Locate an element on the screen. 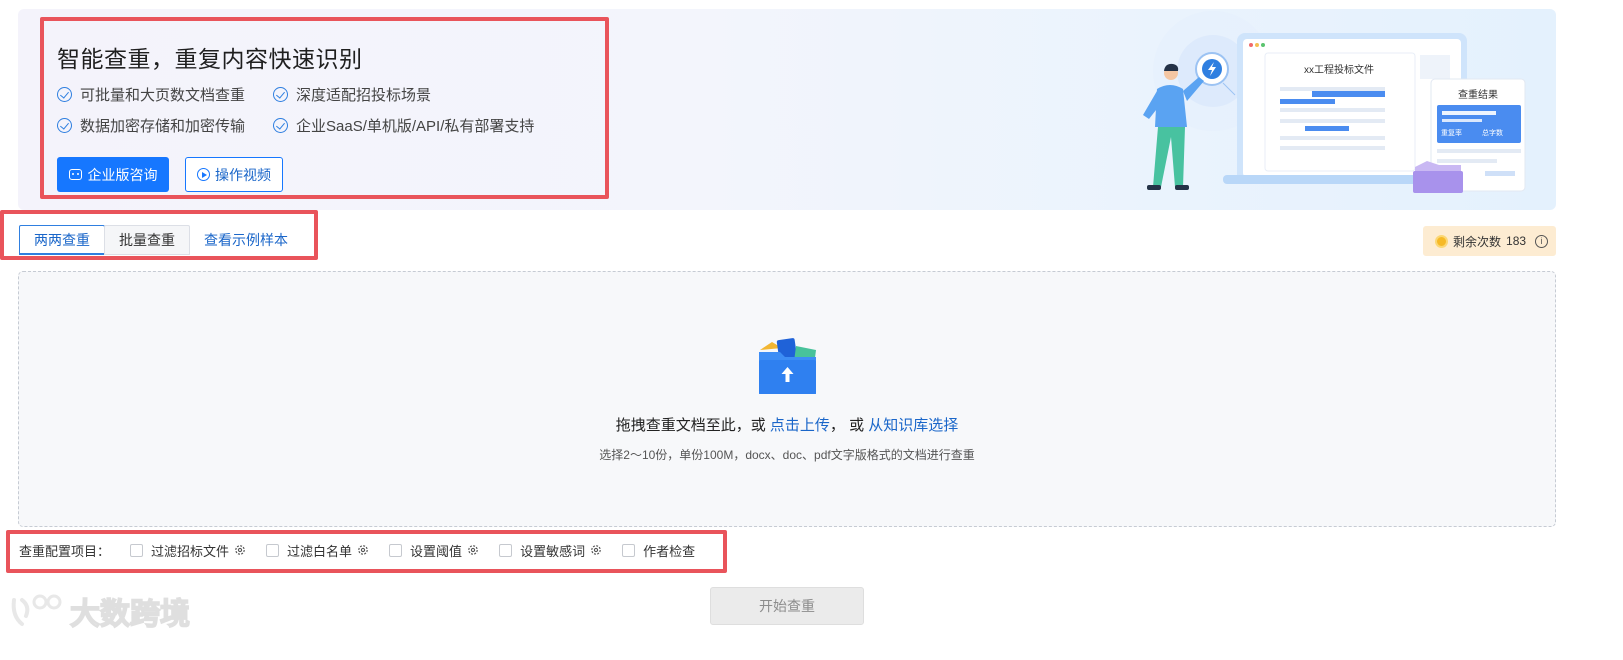  coin-icon is located at coordinates (1441, 241).